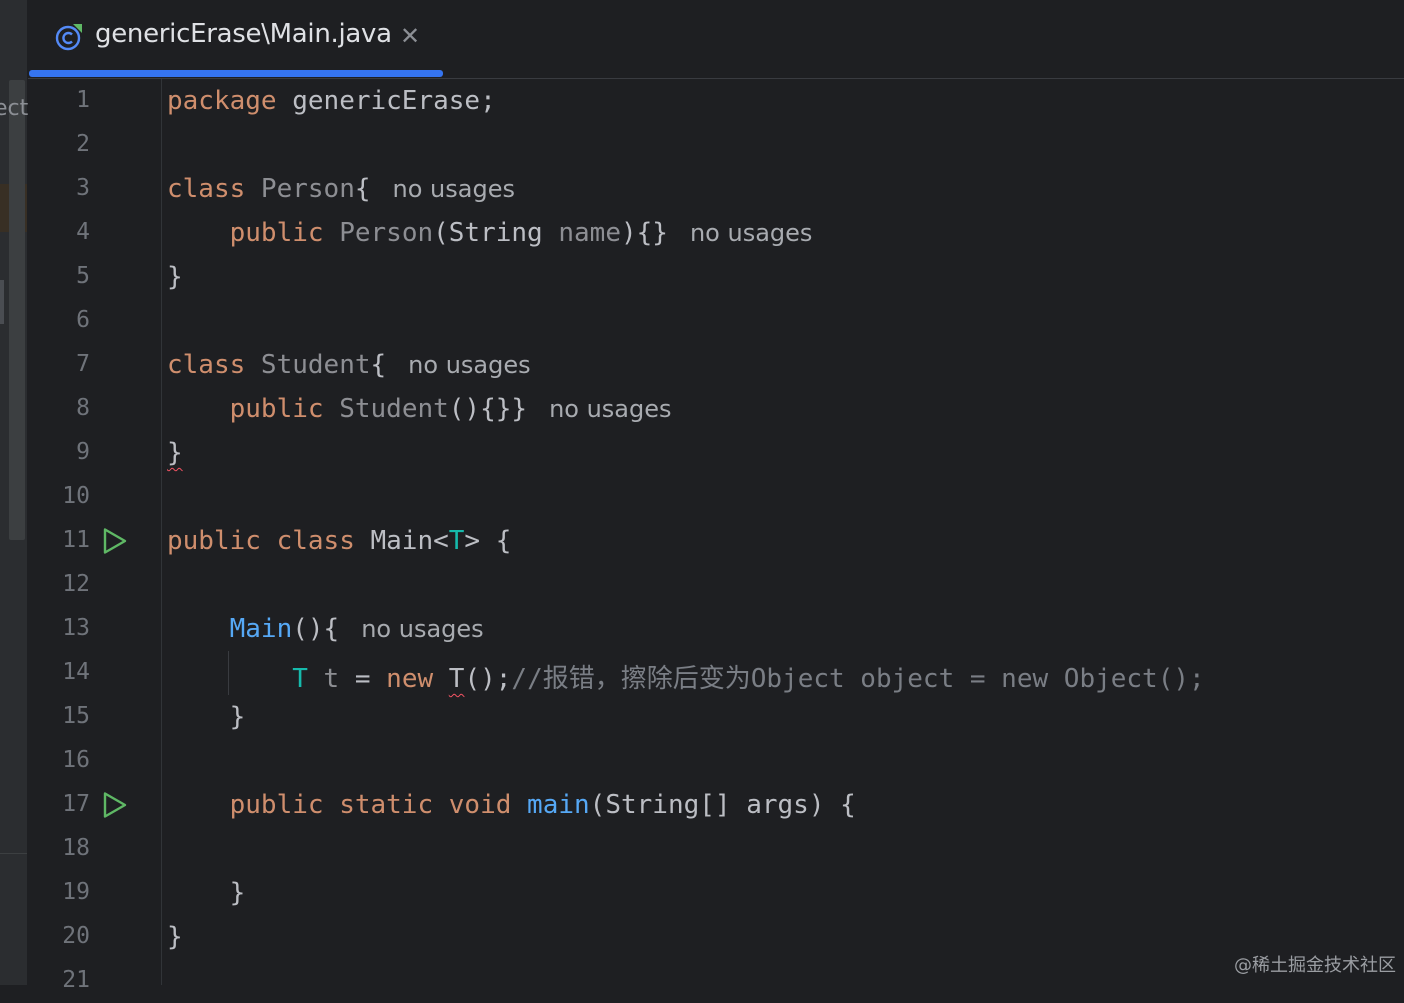  I want to click on comment-token: //报错，擦除后变为Object object = new Object();, so click(857, 679).